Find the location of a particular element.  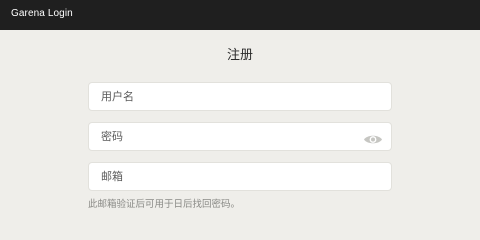

username-input is located at coordinates (240, 96).